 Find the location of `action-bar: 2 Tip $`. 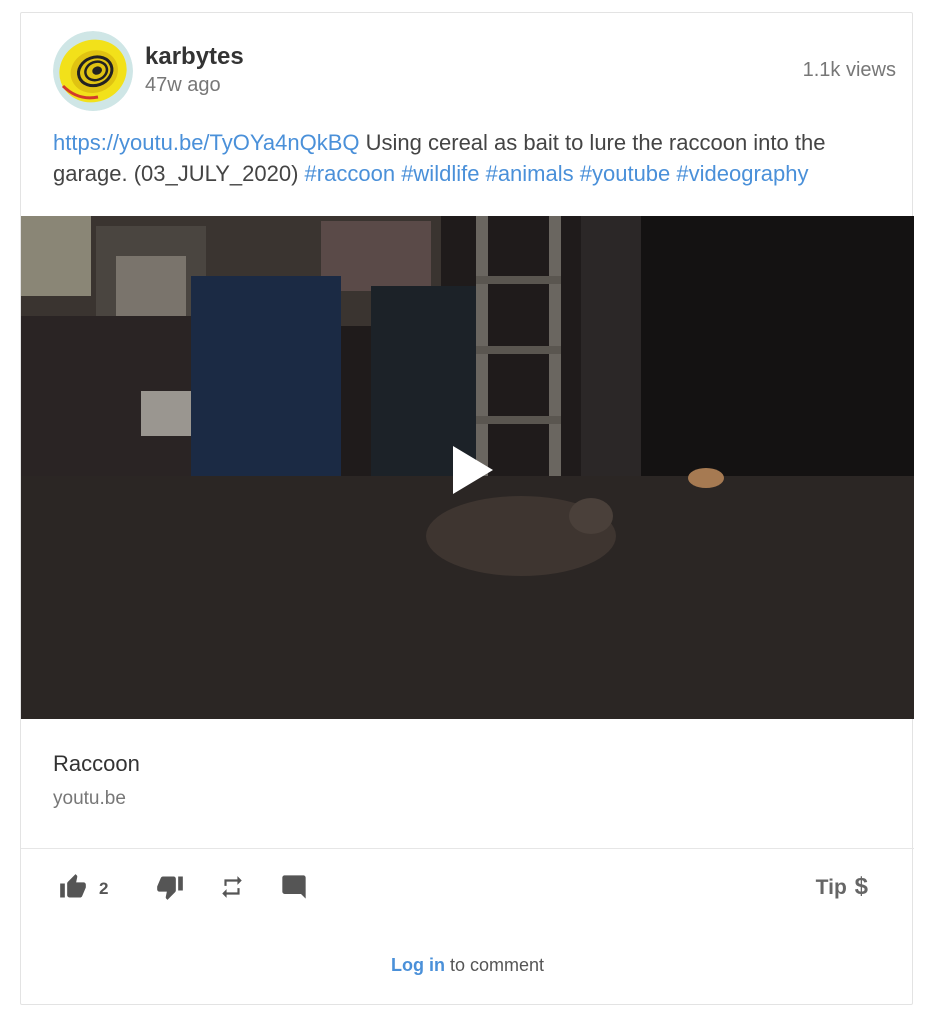

action-bar: 2 Tip $ is located at coordinates (467, 888).